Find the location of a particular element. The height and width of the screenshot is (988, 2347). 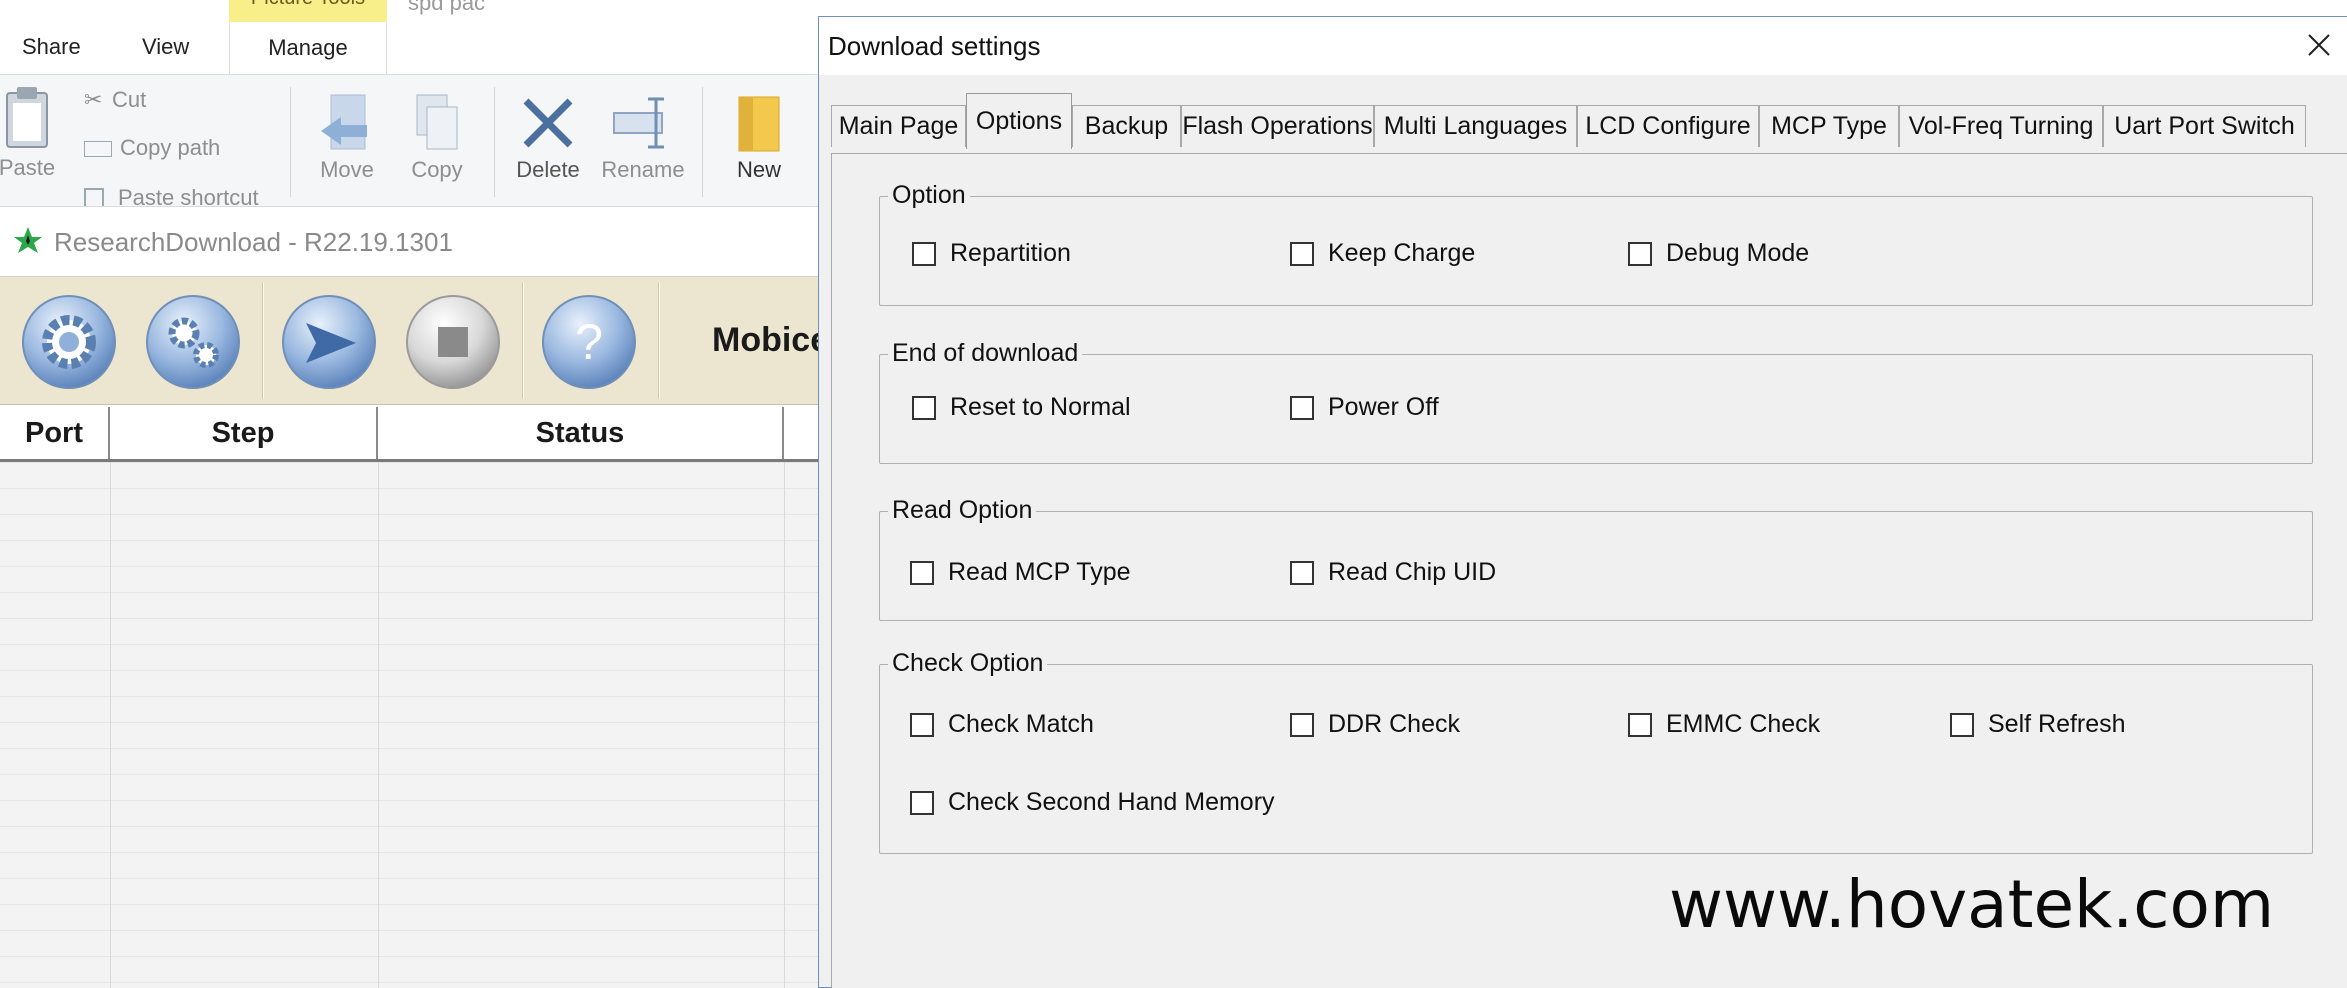

brand-label: Mobicel is located at coordinates (766, 340).